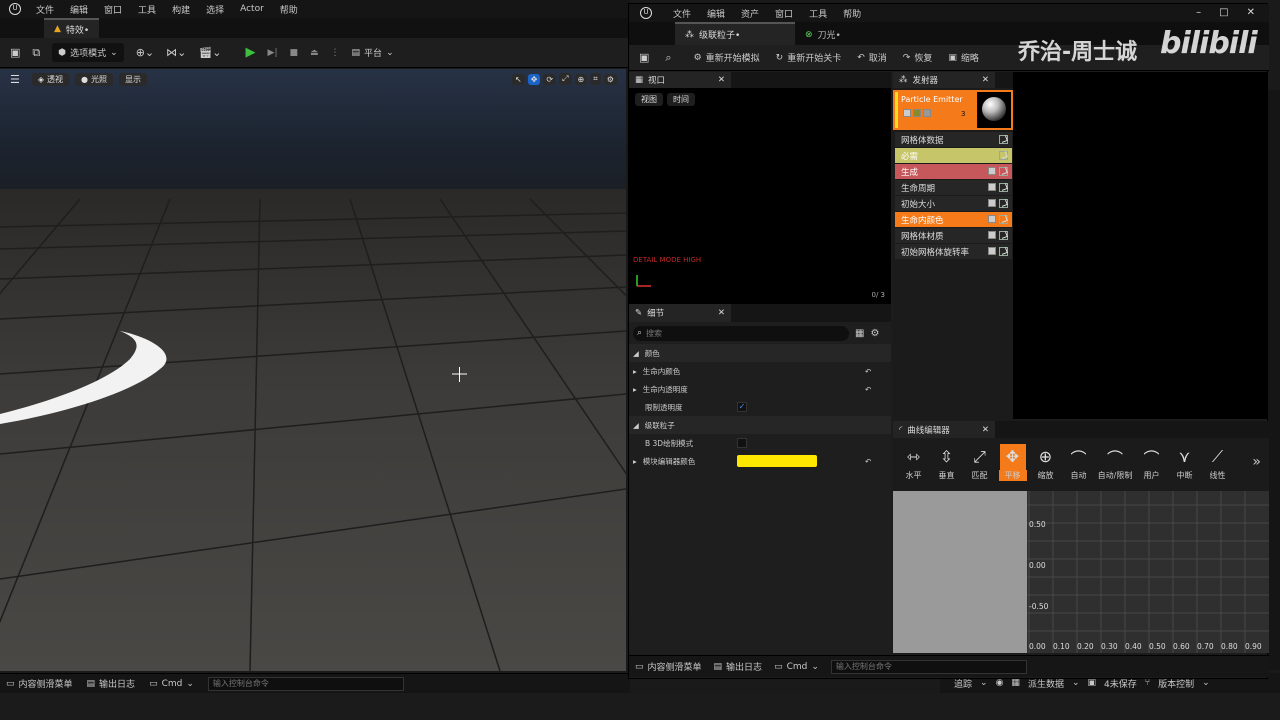 The width and height of the screenshot is (1280, 720). I want to click on cascade-menu-asset: 资产, so click(750, 13).